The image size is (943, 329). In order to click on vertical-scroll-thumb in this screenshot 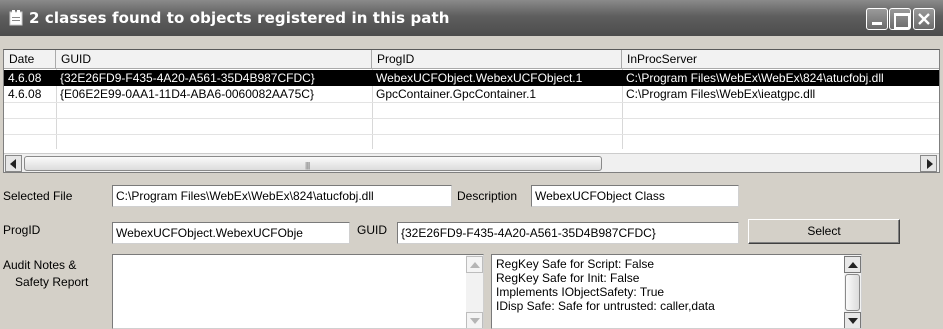, I will do `click(852, 292)`.